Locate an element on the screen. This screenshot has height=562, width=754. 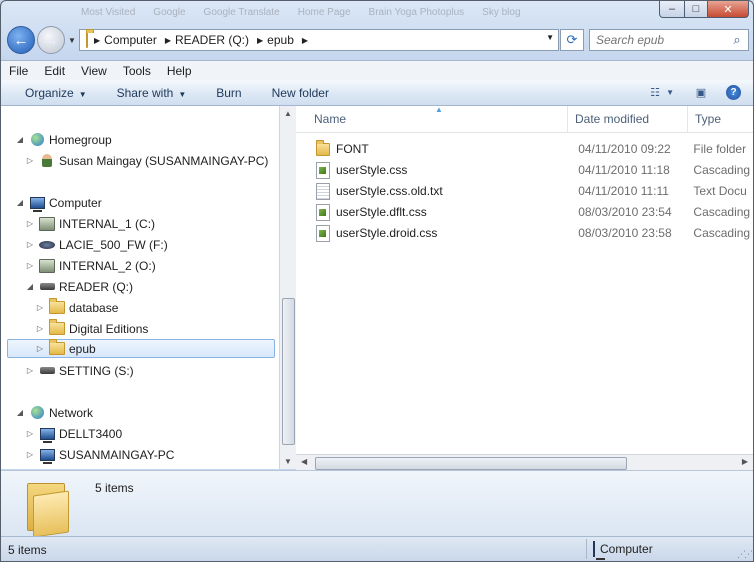
homegroup-icon is located at coordinates (37, 140).